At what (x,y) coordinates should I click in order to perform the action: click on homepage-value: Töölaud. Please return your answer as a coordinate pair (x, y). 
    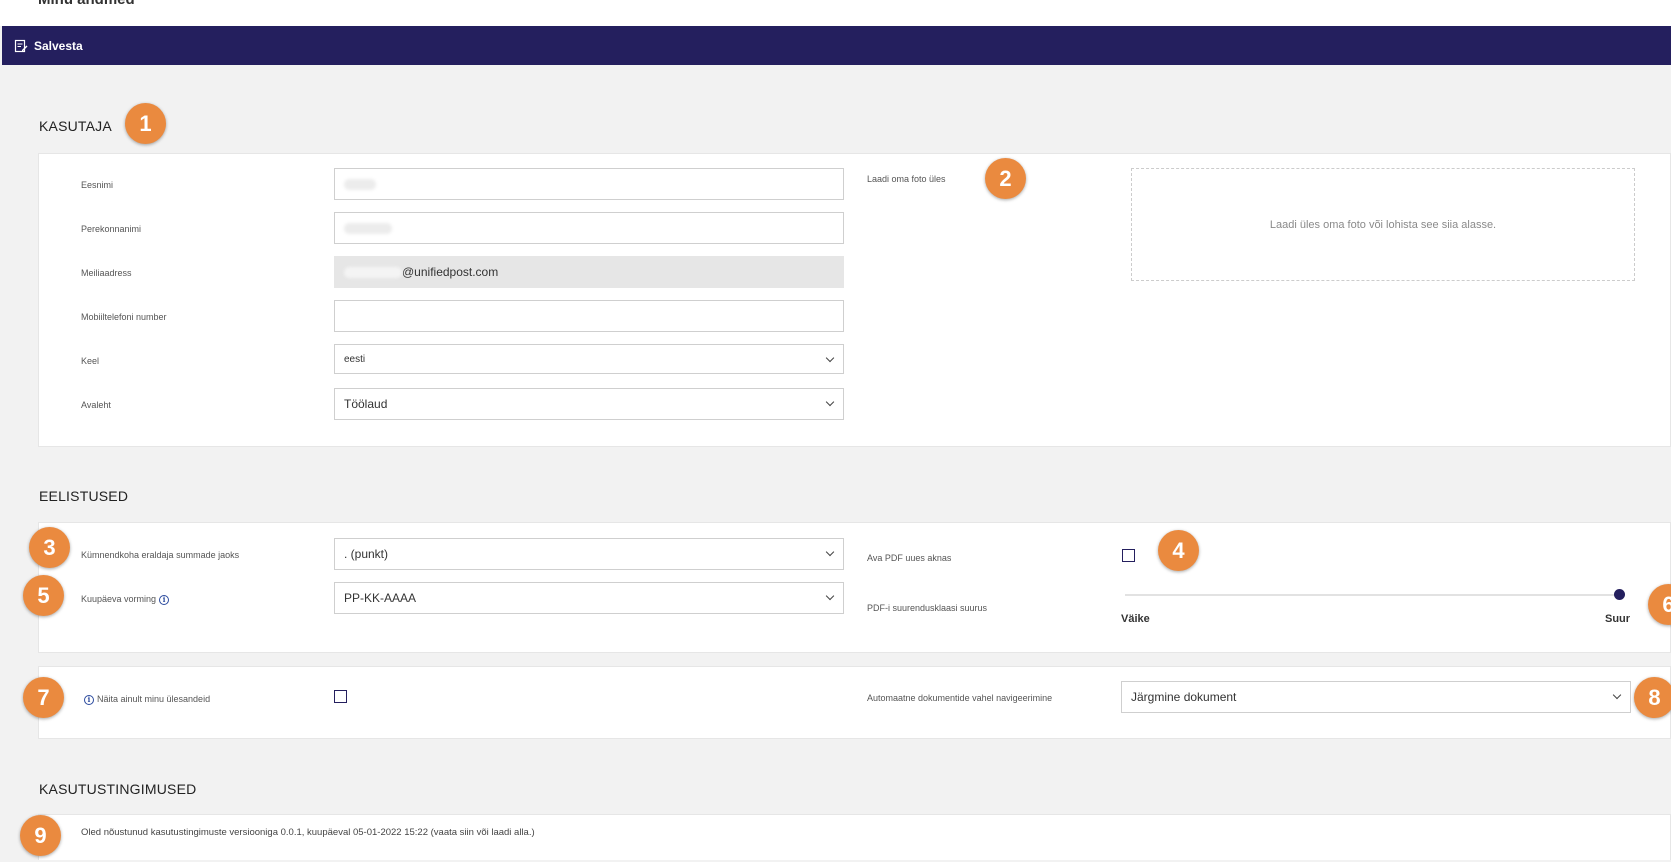
    Looking at the image, I should click on (366, 404).